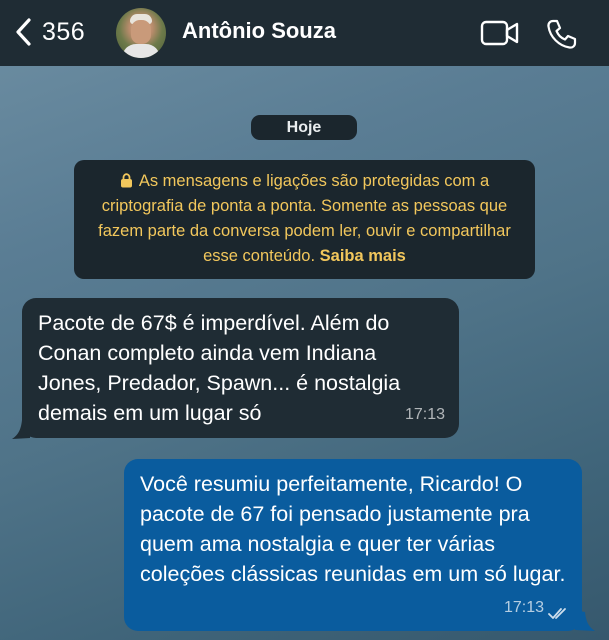 The width and height of the screenshot is (609, 640). Describe the element at coordinates (500, 33) in the screenshot. I see `video-icon` at that location.